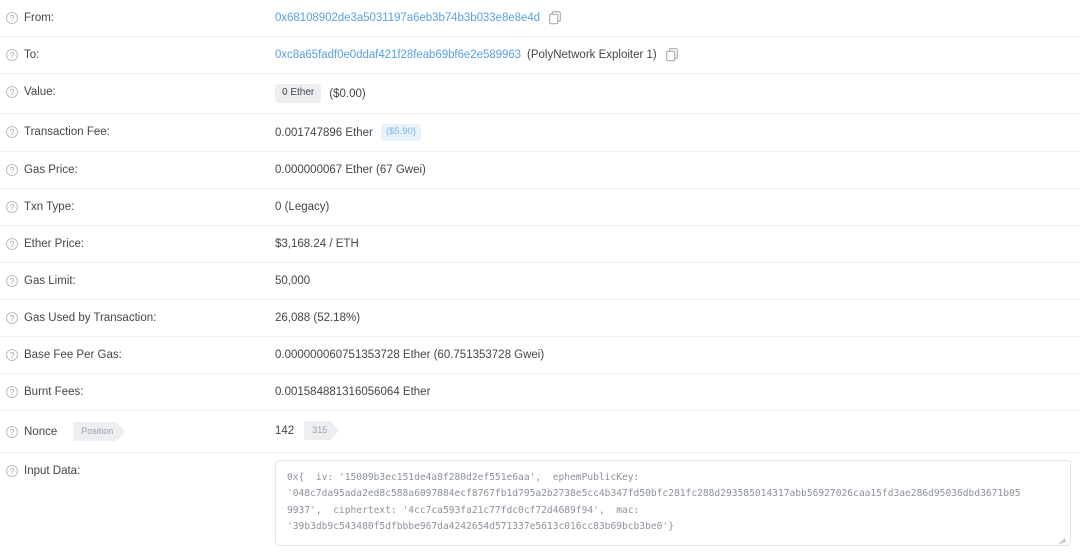 This screenshot has height=556, width=1080. Describe the element at coordinates (302, 207) in the screenshot. I see `txn-type-text: 0 (Legacy)` at that location.